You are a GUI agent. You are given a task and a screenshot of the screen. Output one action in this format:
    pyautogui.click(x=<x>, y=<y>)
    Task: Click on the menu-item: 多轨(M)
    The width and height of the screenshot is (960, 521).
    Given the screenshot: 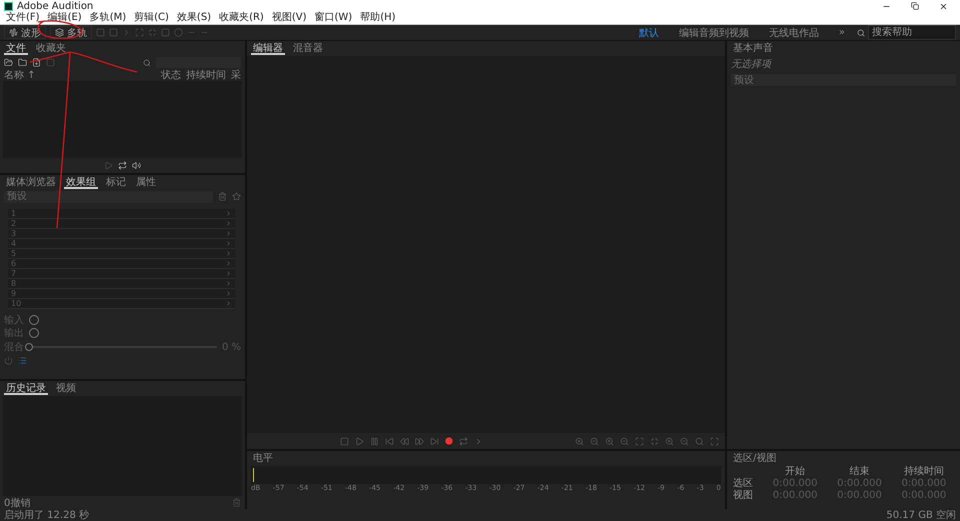 What is the action you would take?
    pyautogui.click(x=108, y=18)
    